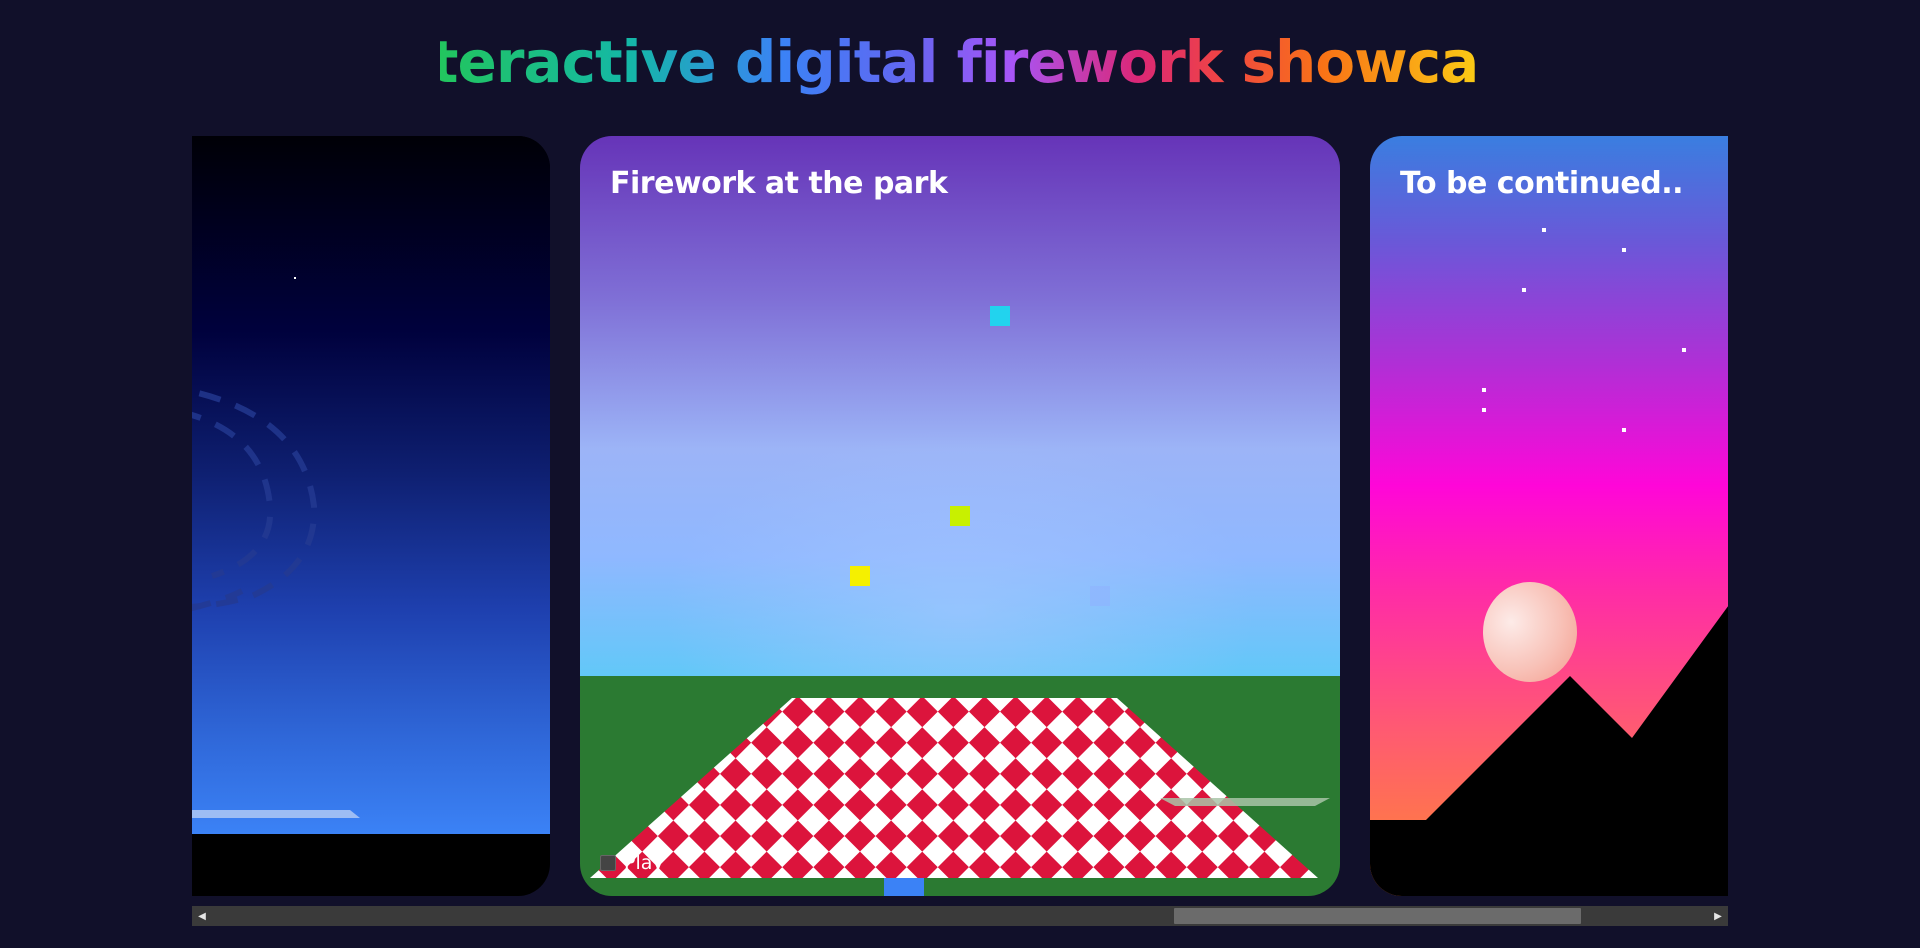  I want to click on triangle-left-icon: ◀, so click(202, 916).